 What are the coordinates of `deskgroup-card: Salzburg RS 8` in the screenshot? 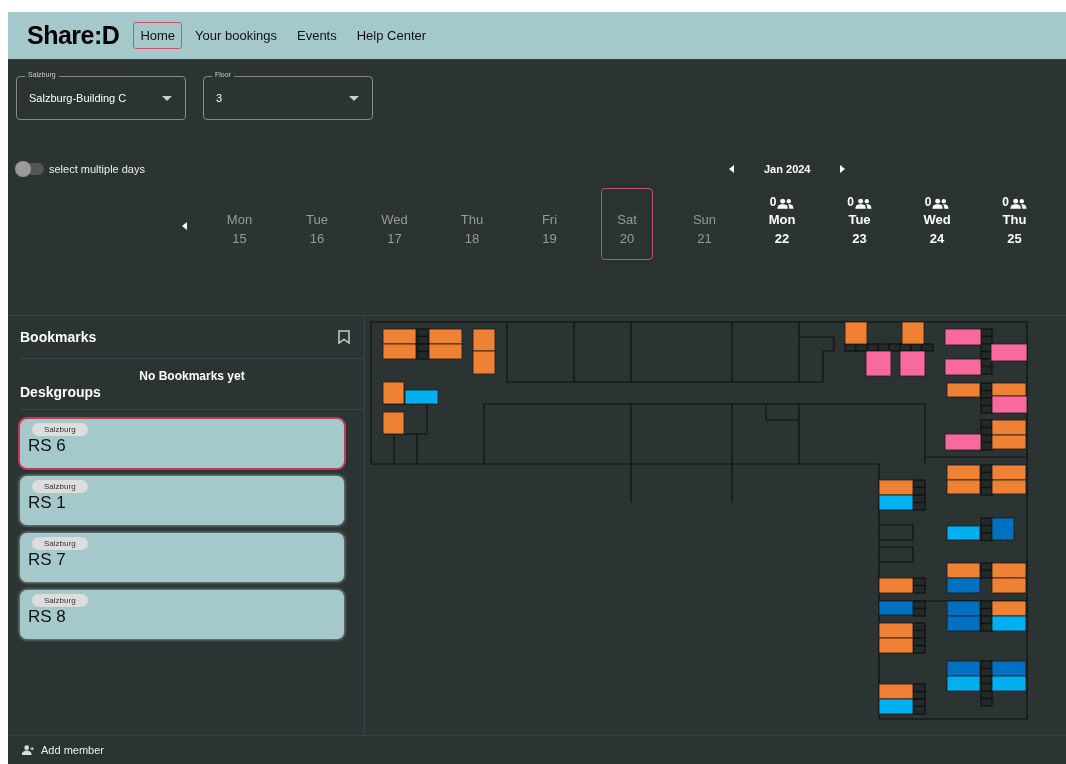 It's located at (182, 614).